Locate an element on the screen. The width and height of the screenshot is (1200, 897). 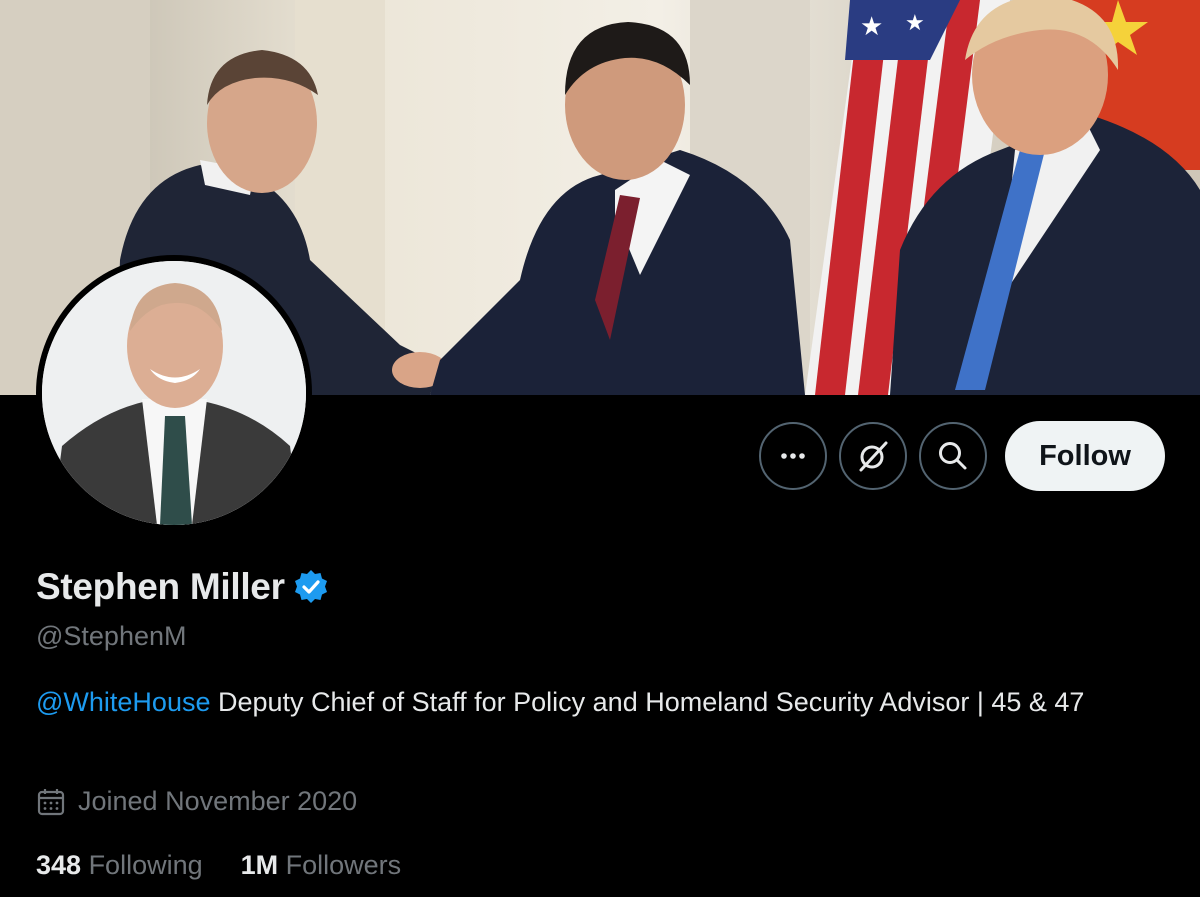
calendar-icon is located at coordinates (51, 801).